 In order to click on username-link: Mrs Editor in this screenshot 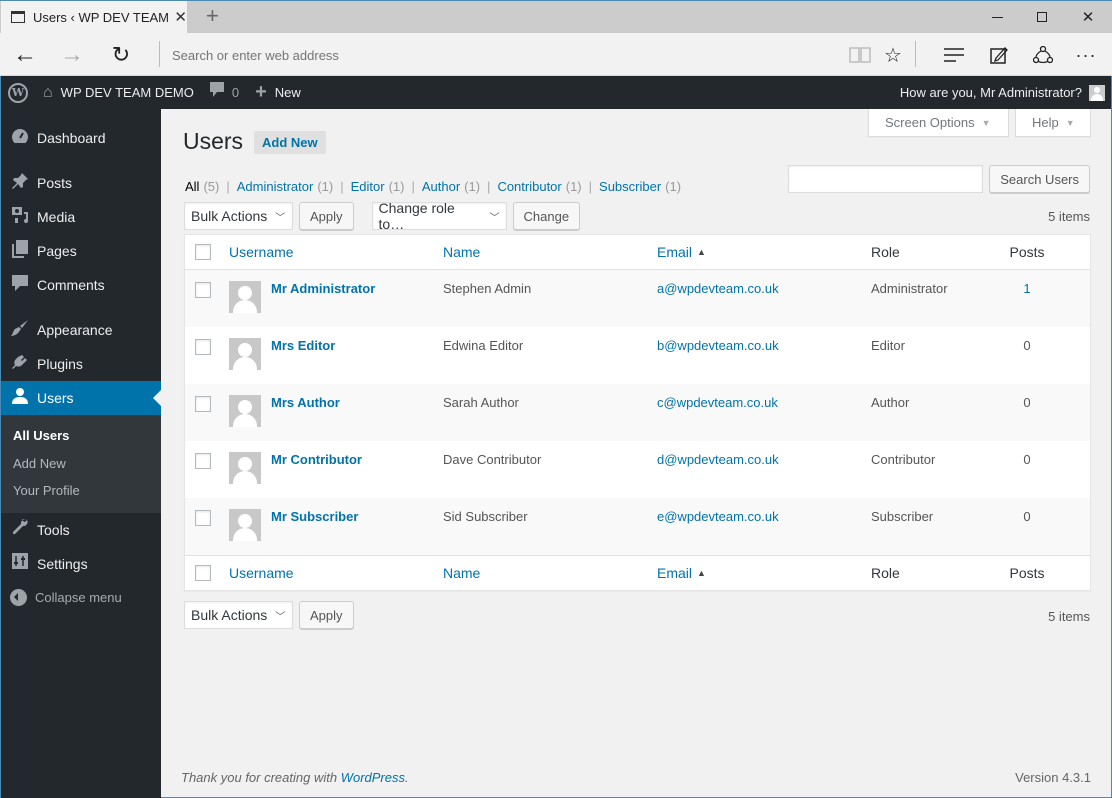, I will do `click(303, 354)`.